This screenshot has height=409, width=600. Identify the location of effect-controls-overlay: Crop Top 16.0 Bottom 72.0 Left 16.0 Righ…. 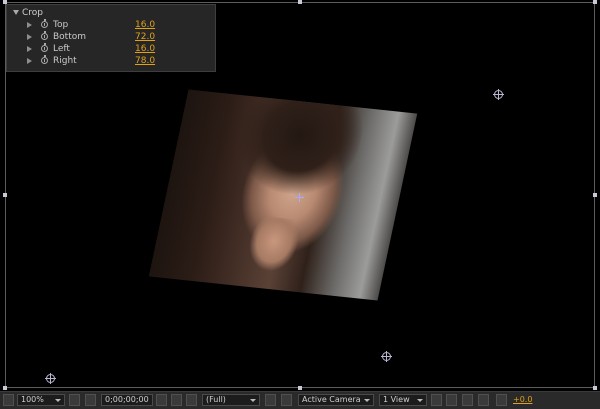
(111, 38).